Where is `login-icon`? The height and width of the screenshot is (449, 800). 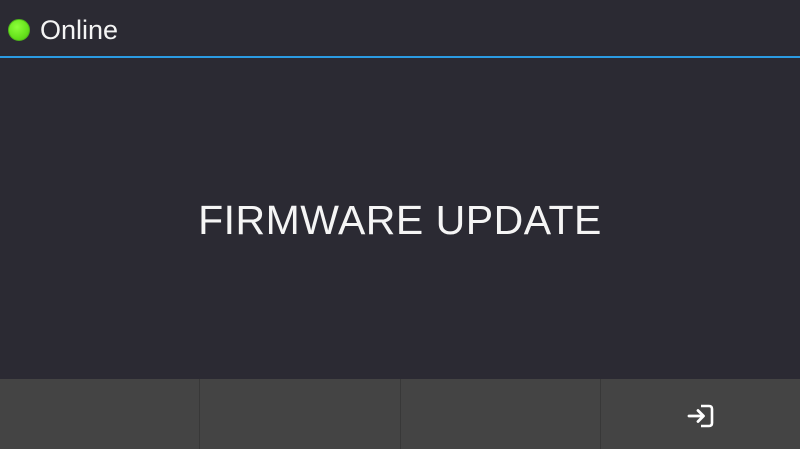 login-icon is located at coordinates (700, 416).